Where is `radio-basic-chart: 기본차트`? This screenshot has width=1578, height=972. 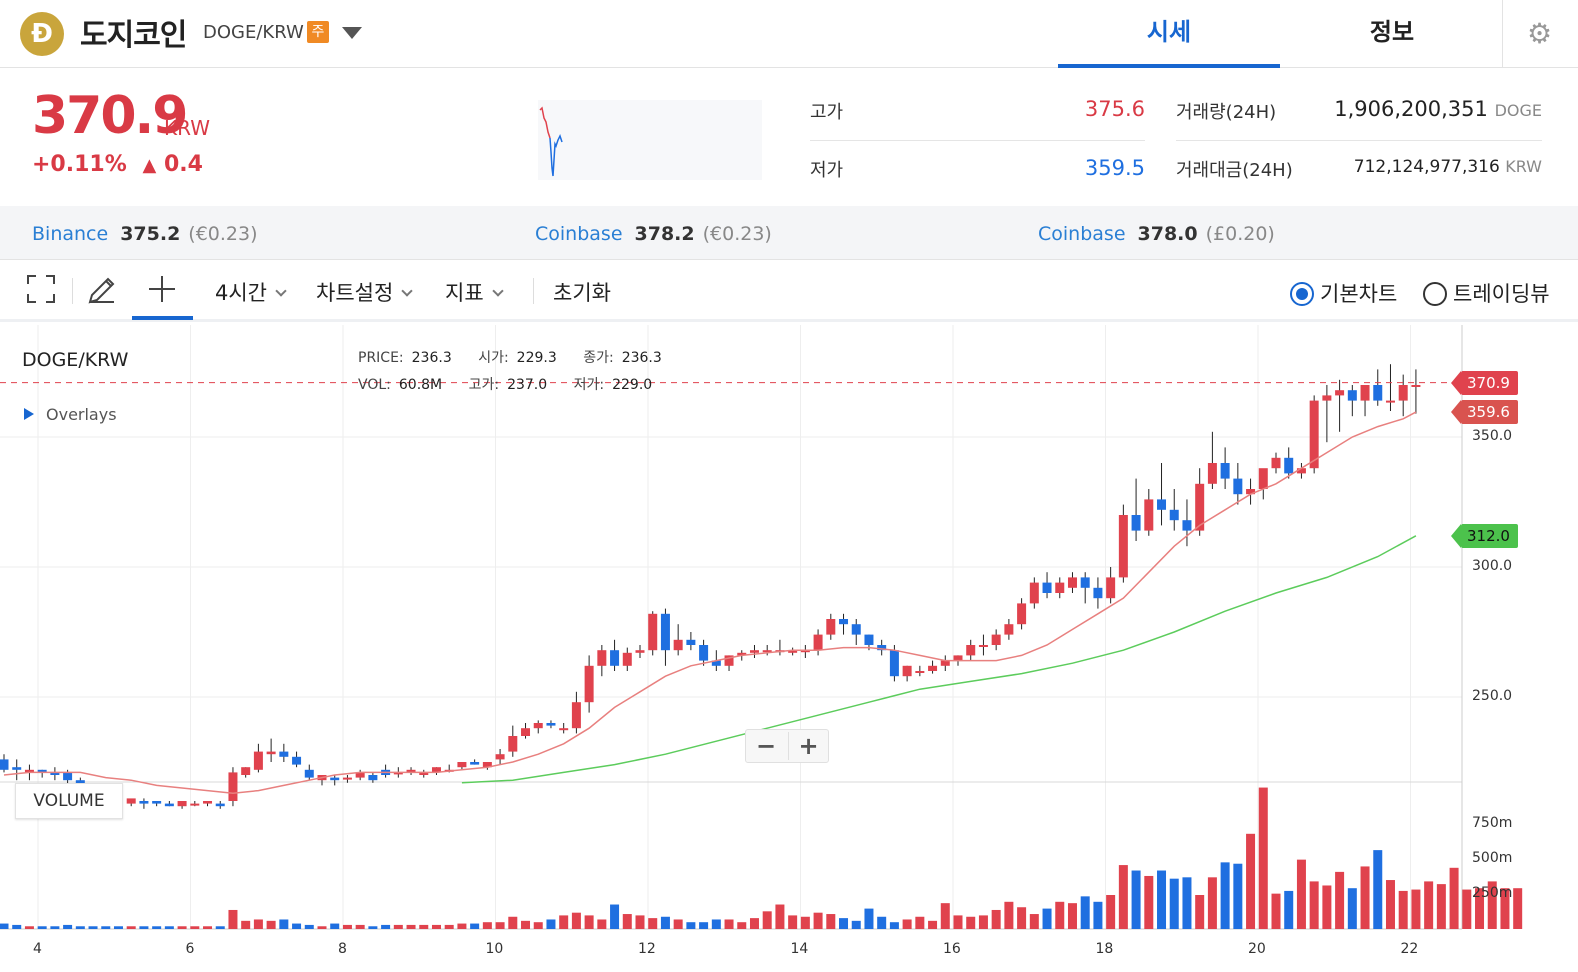 radio-basic-chart: 기본차트 is located at coordinates (1343, 292).